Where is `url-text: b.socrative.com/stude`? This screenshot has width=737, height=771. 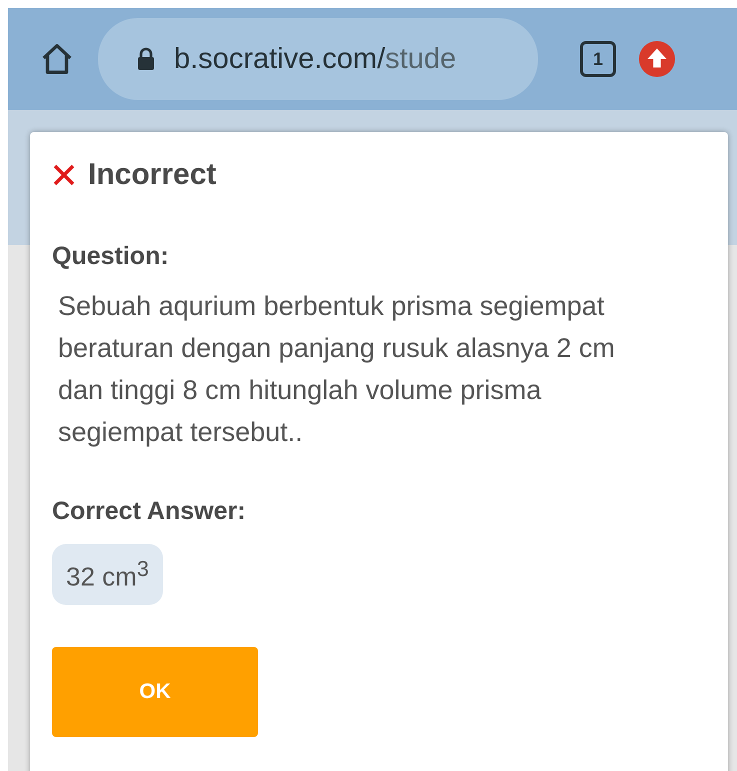
url-text: b.socrative.com/stude is located at coordinates (315, 59).